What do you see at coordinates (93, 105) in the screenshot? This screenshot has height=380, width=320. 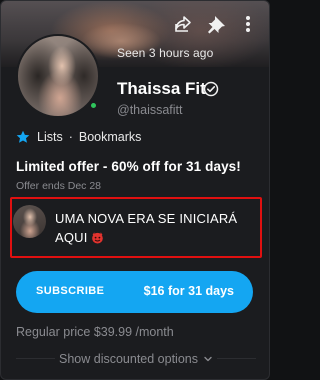 I see `online-status-dot` at bounding box center [93, 105].